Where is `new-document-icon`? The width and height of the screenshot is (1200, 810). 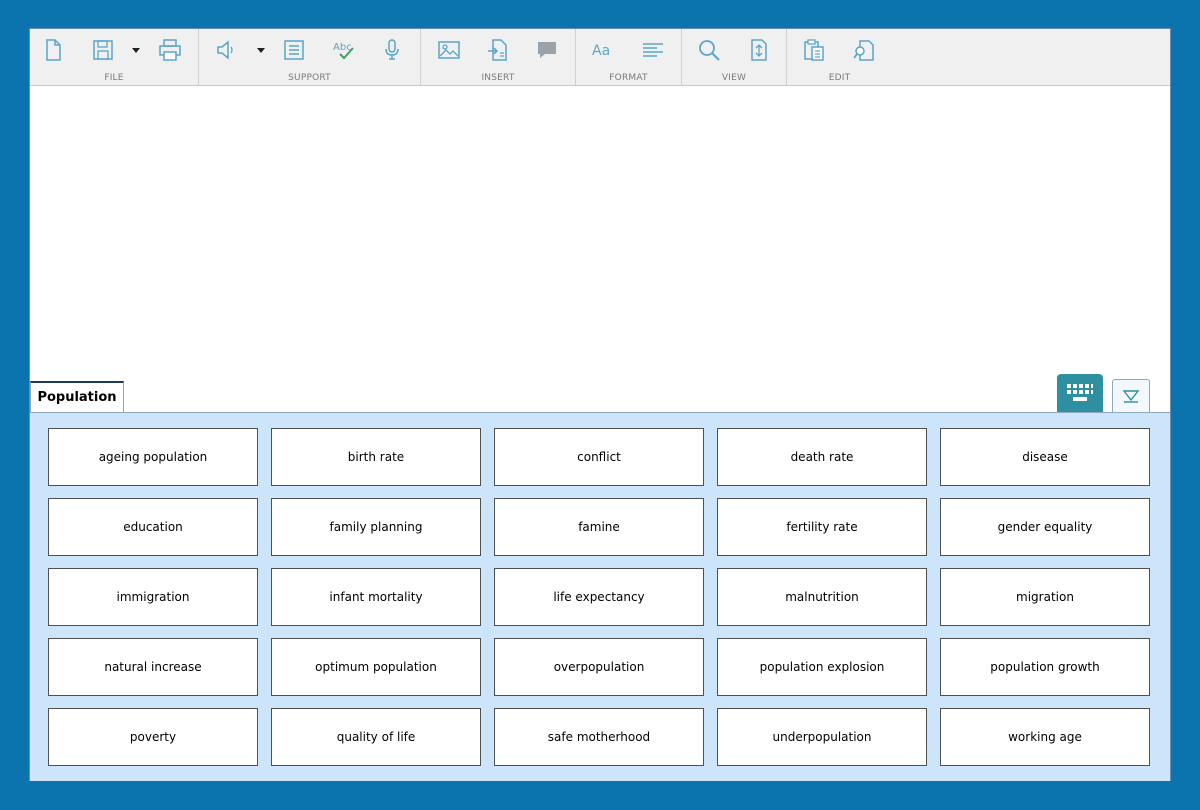
new-document-icon is located at coordinates (53, 50).